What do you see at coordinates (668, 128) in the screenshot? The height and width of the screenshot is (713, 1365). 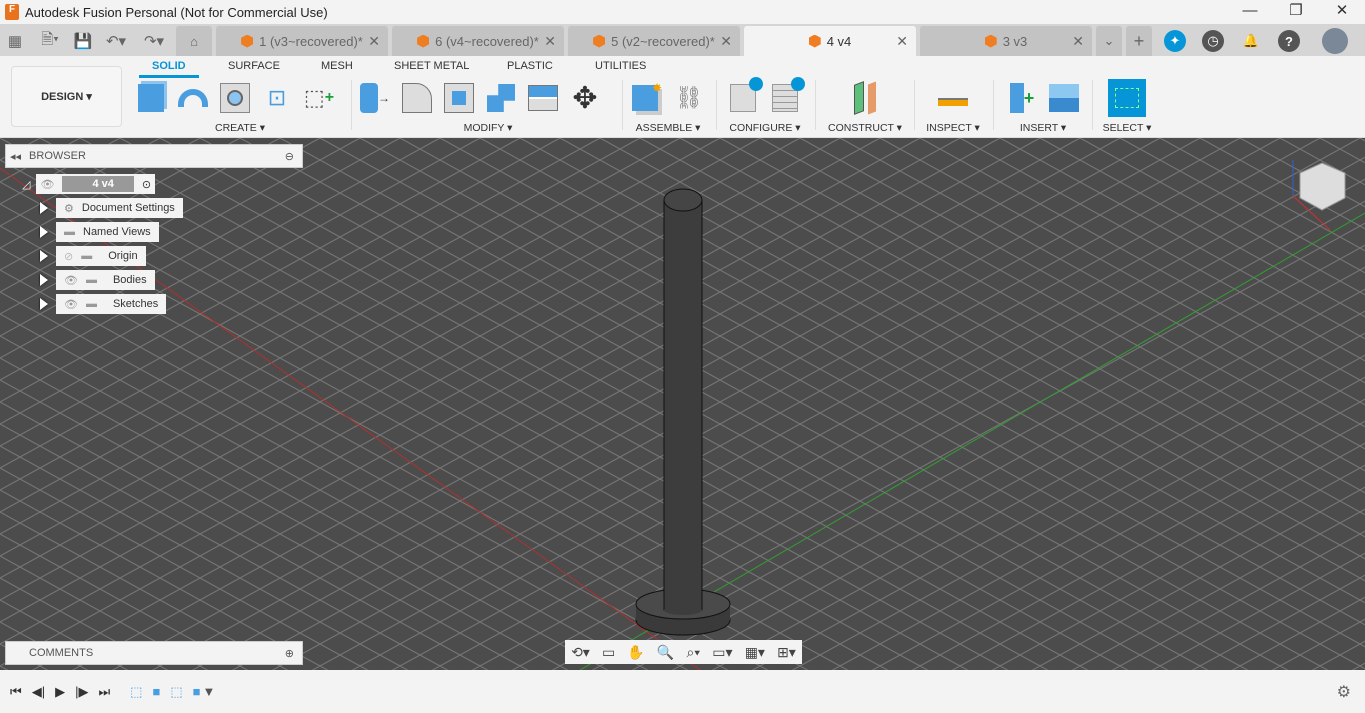 I see `assemble-menu: ASSEMBLE ▾` at bounding box center [668, 128].